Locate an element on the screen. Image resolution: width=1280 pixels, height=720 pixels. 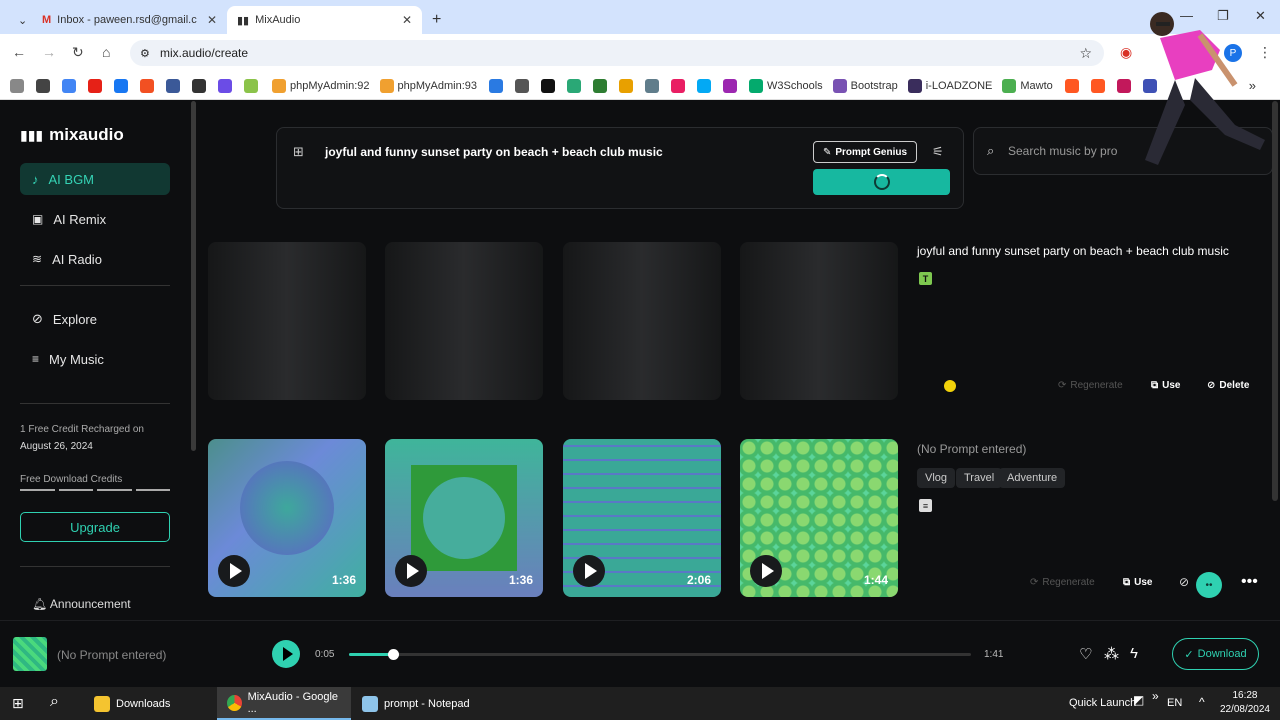
generate-button is located at coordinates (881, 182).